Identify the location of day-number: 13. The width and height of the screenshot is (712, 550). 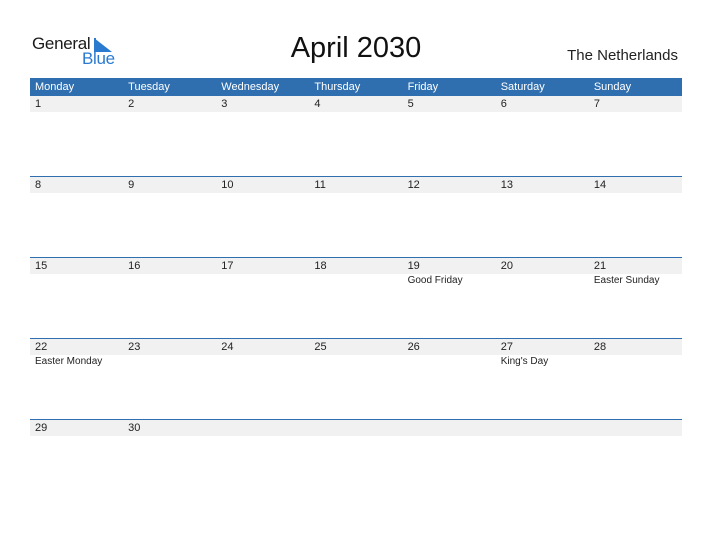
(506, 185).